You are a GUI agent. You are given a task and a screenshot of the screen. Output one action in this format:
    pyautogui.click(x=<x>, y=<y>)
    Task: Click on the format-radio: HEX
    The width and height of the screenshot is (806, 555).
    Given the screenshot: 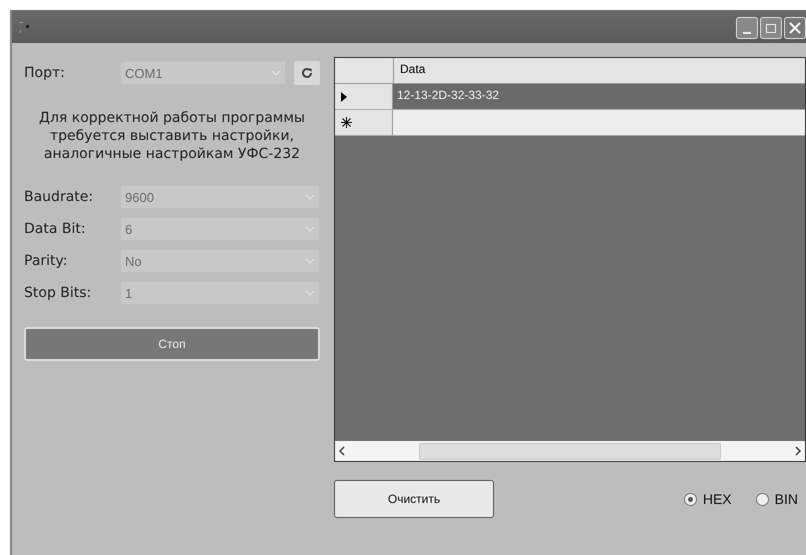 What is the action you would take?
    pyautogui.click(x=708, y=499)
    